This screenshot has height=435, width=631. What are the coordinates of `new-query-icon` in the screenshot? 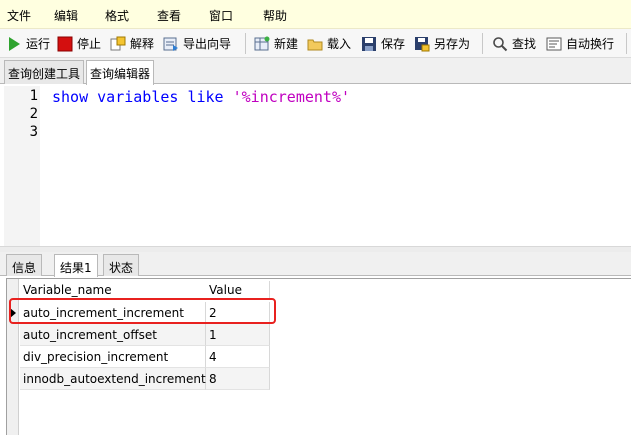 It's located at (262, 44).